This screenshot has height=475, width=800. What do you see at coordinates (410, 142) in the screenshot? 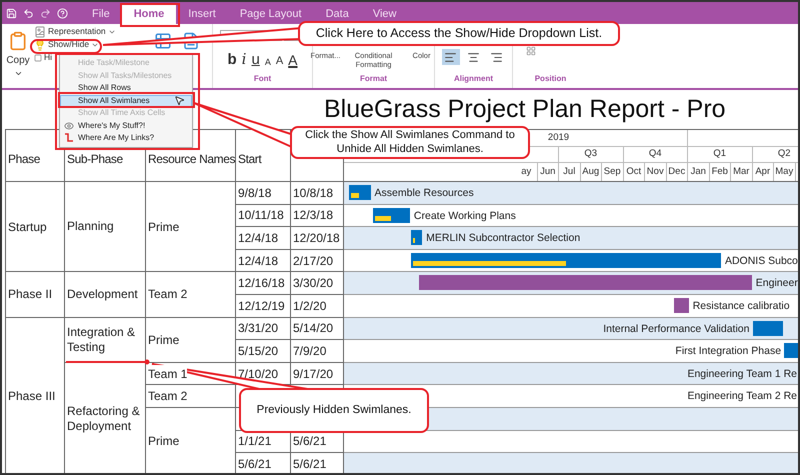
I see `callout: Click the Show All Swimlanes Command to Unhide All Hidden Swimlanes.` at bounding box center [410, 142].